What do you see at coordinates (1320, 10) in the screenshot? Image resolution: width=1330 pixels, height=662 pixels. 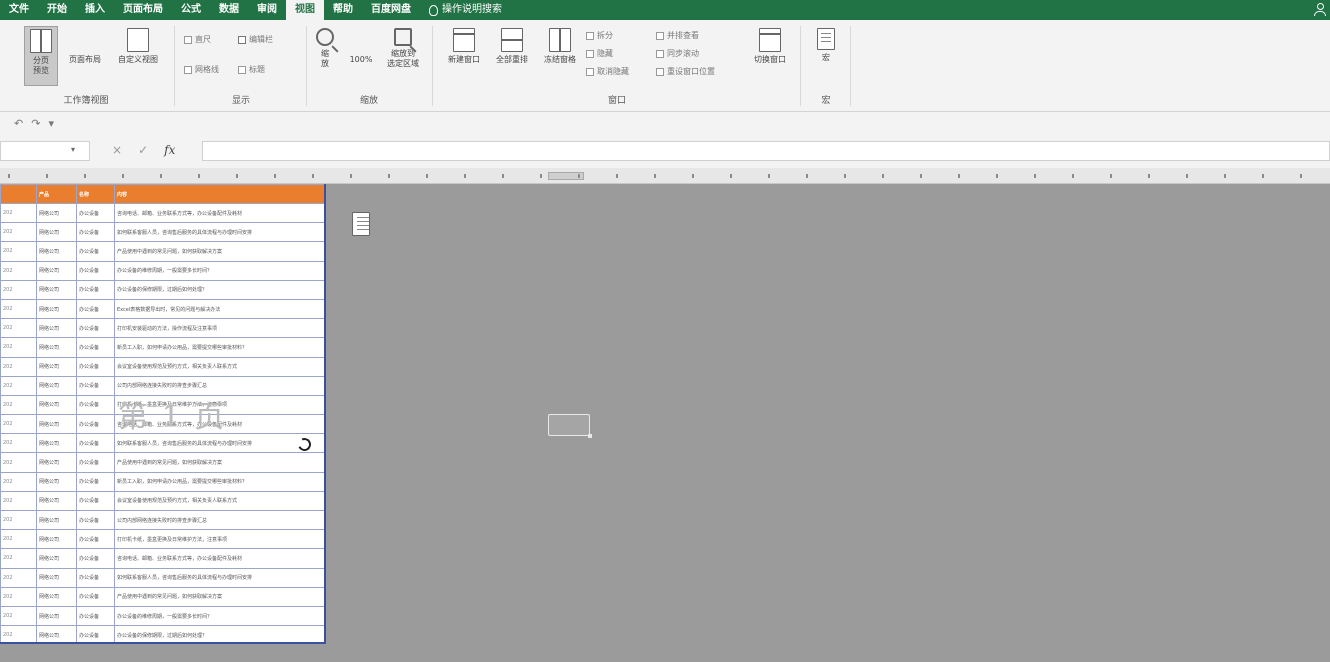 I see `user-icon` at bounding box center [1320, 10].